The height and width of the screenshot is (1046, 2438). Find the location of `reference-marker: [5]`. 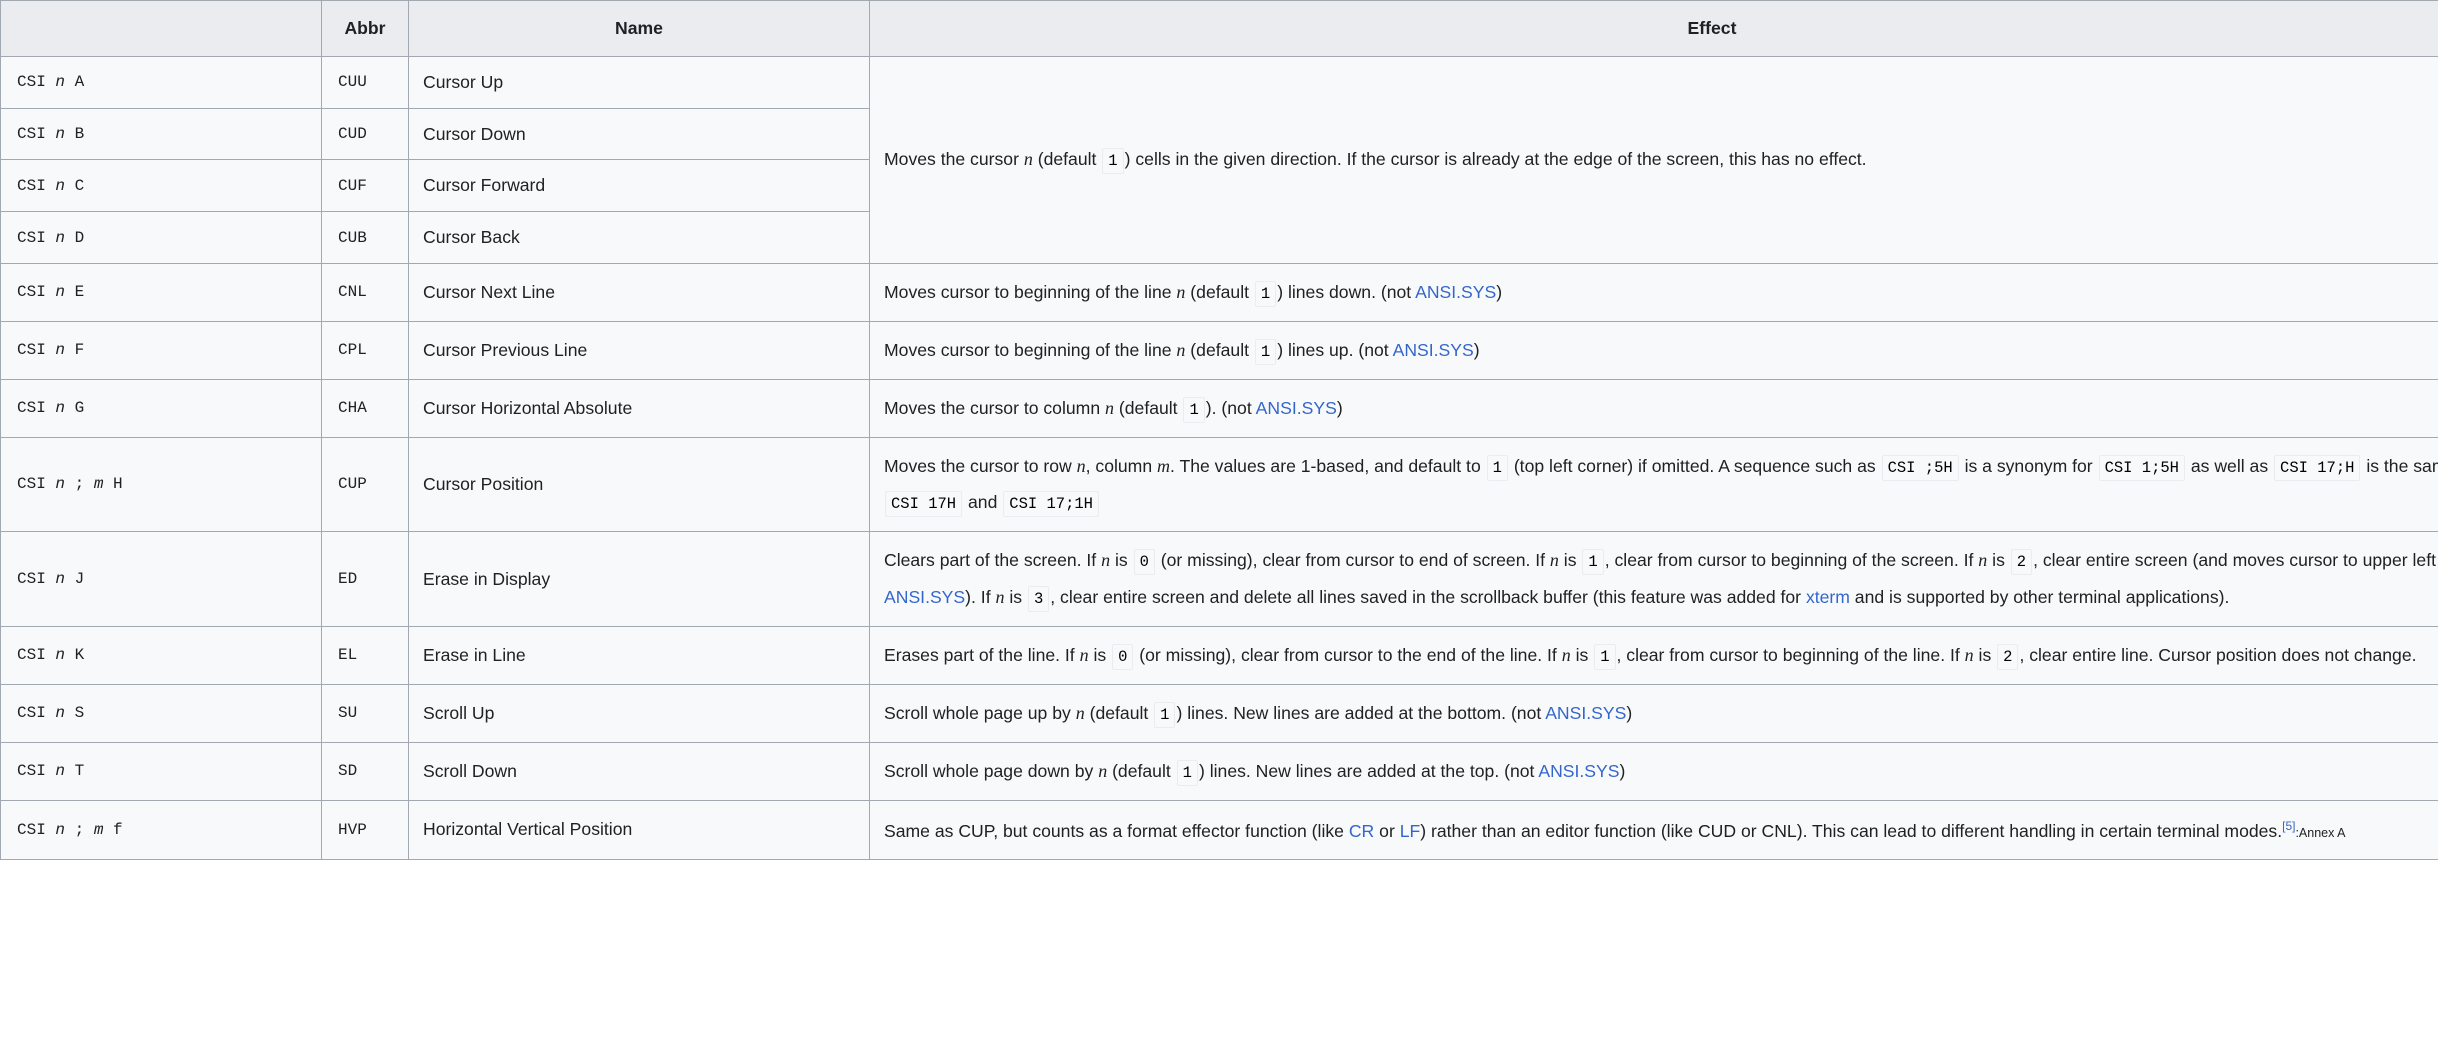

reference-marker: [5] is located at coordinates (2288, 826).